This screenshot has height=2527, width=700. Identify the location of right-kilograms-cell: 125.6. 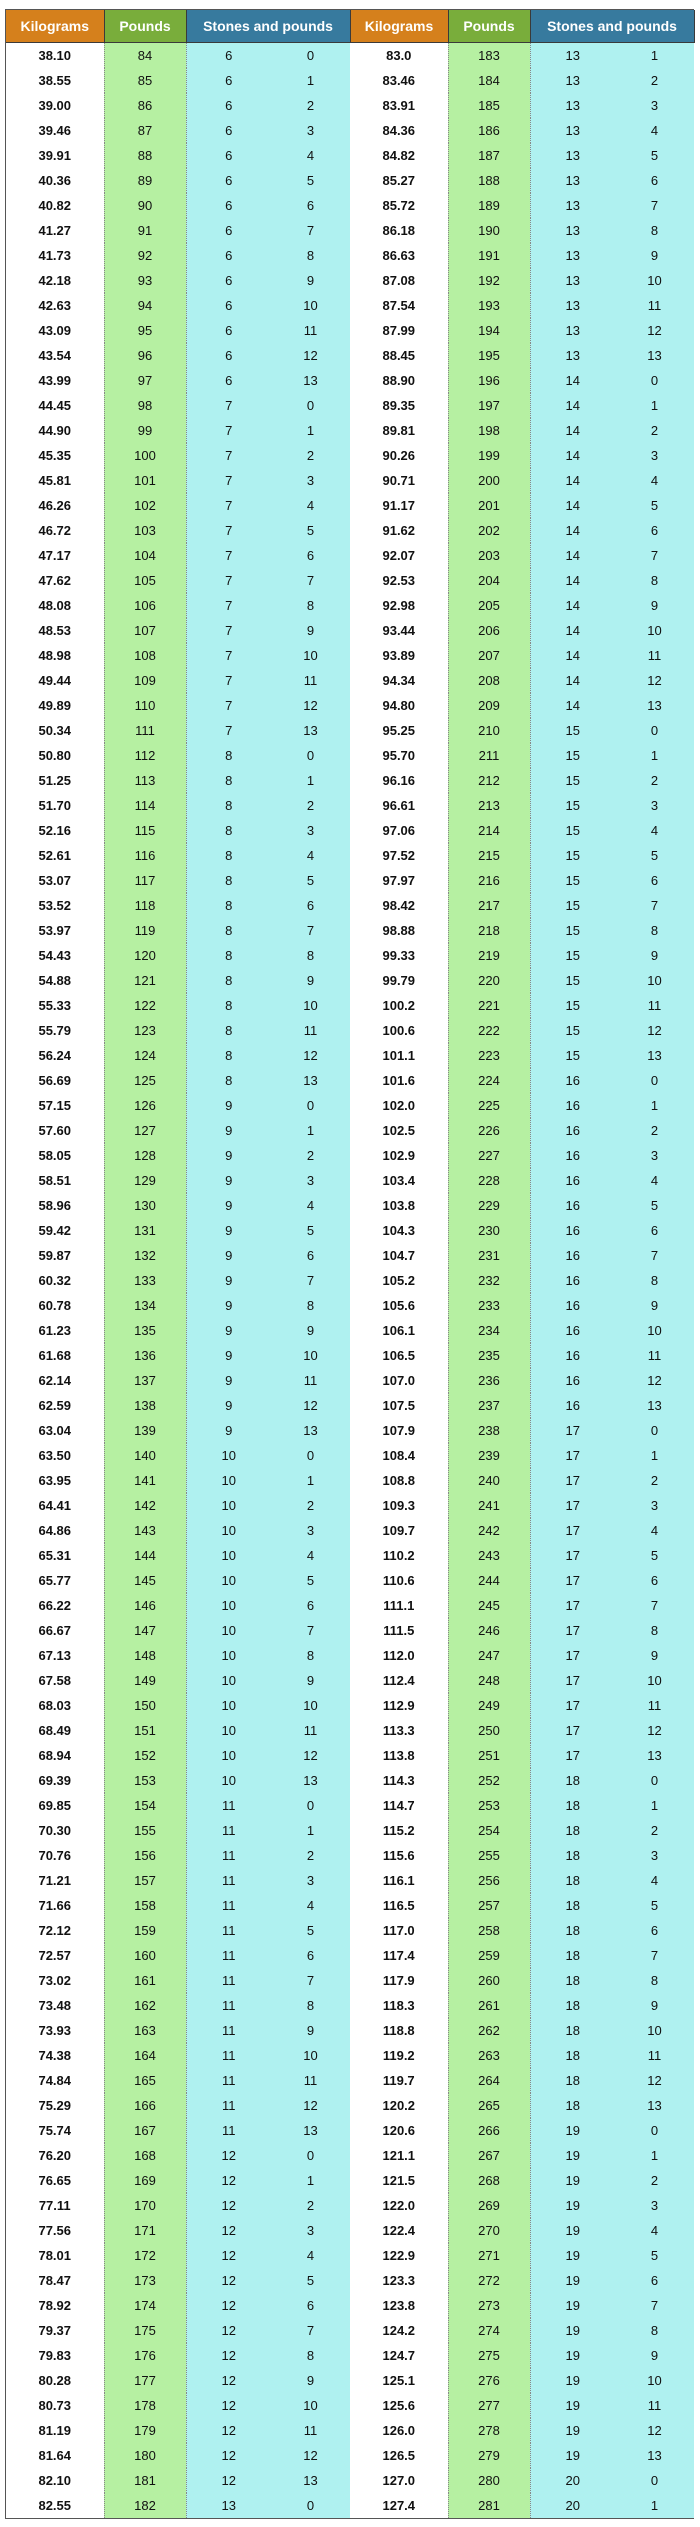
(399, 2405).